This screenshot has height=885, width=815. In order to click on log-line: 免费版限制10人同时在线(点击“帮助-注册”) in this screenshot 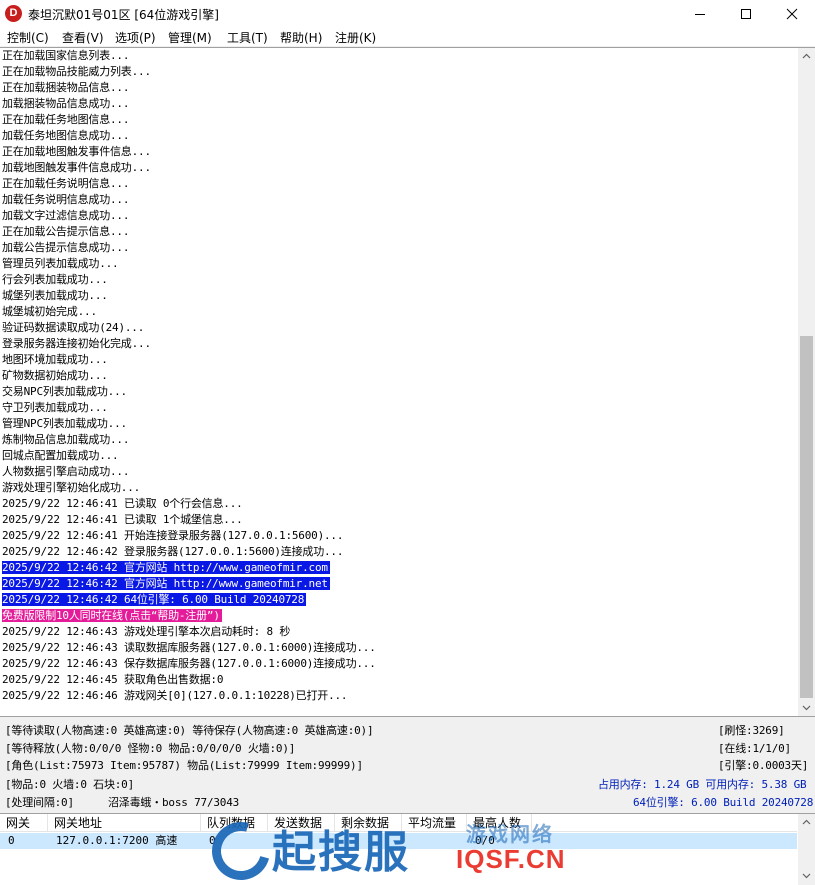, I will do `click(399, 616)`.